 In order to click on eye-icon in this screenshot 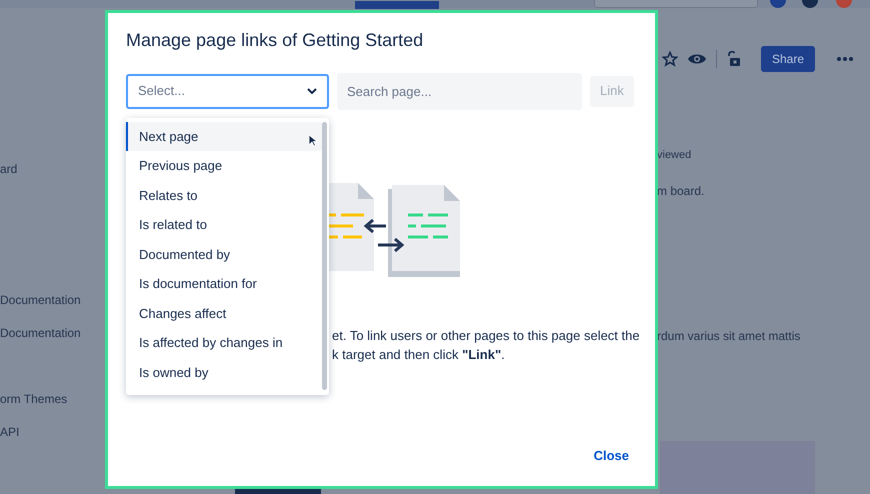, I will do `click(697, 59)`.